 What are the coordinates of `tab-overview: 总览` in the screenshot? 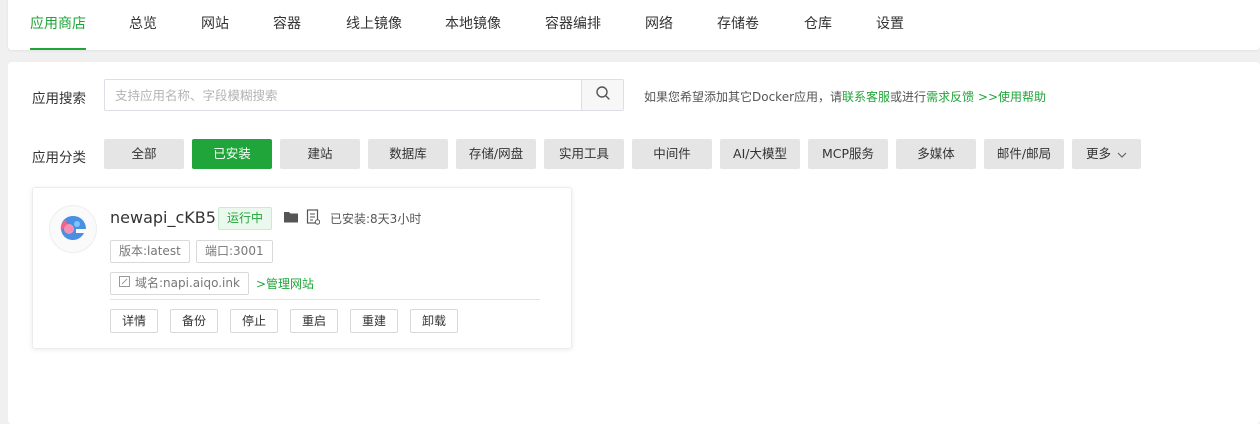 It's located at (143, 25).